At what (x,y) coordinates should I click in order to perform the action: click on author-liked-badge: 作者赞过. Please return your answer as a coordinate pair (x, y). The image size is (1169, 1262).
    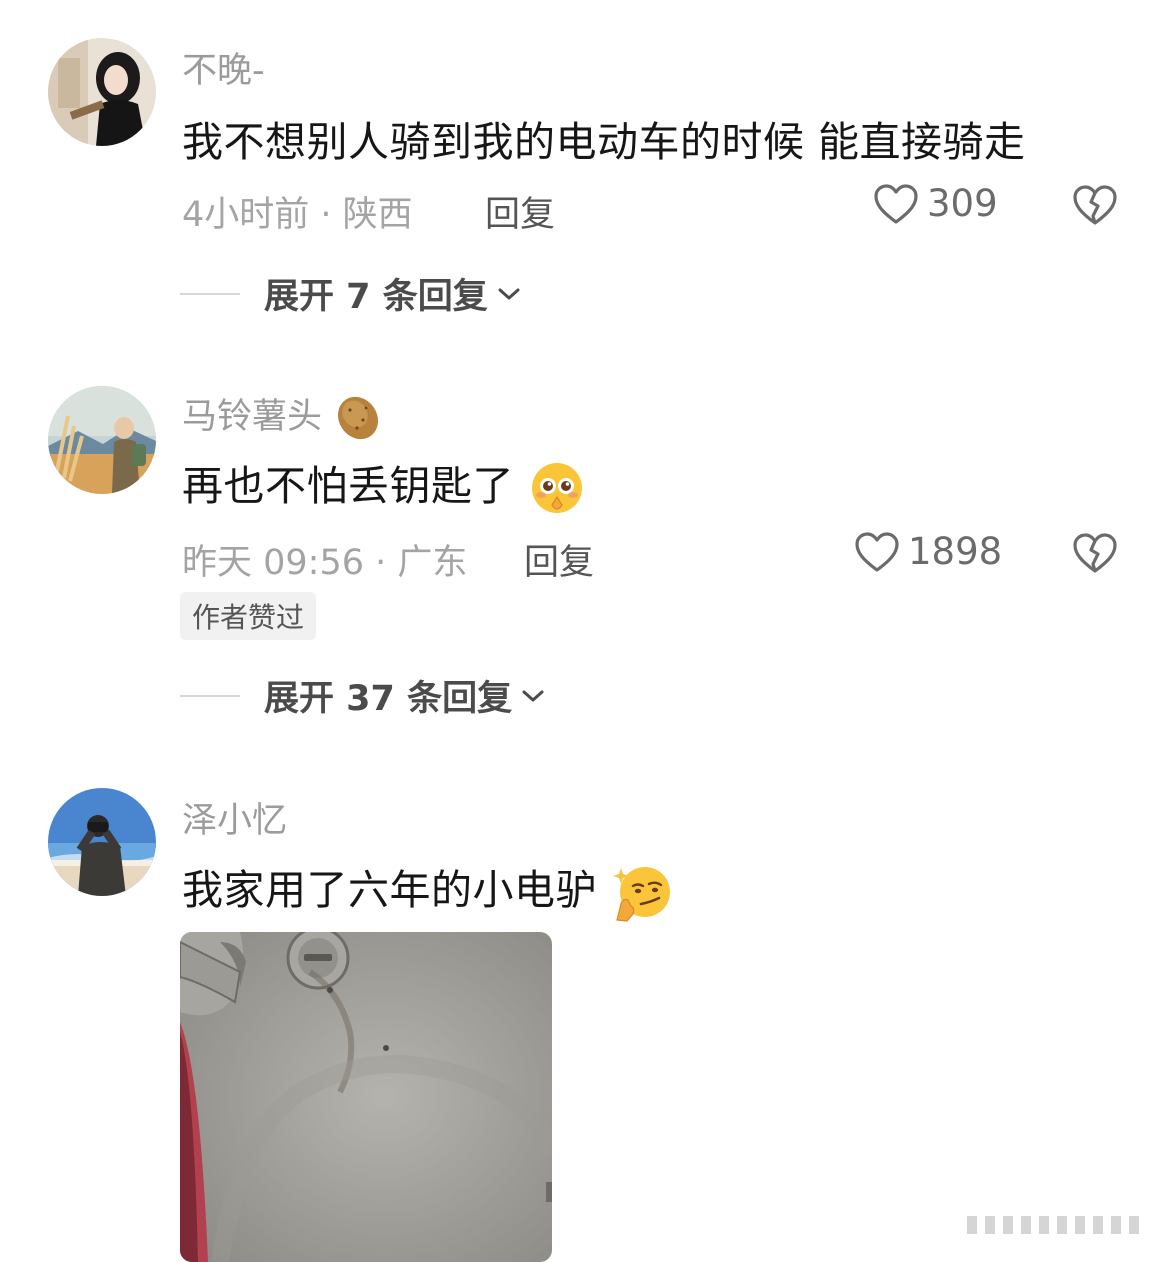
    Looking at the image, I should click on (248, 616).